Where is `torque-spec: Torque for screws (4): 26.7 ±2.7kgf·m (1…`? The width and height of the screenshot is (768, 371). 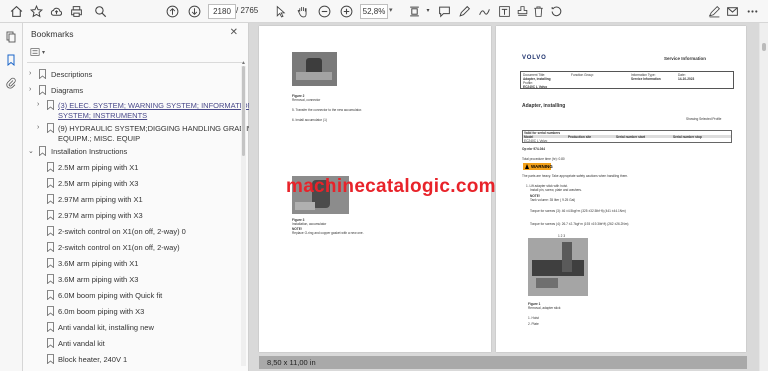
torque-spec: Torque for screws (4): 26.7 ±2.7kgf·m (1… is located at coordinates (579, 224).